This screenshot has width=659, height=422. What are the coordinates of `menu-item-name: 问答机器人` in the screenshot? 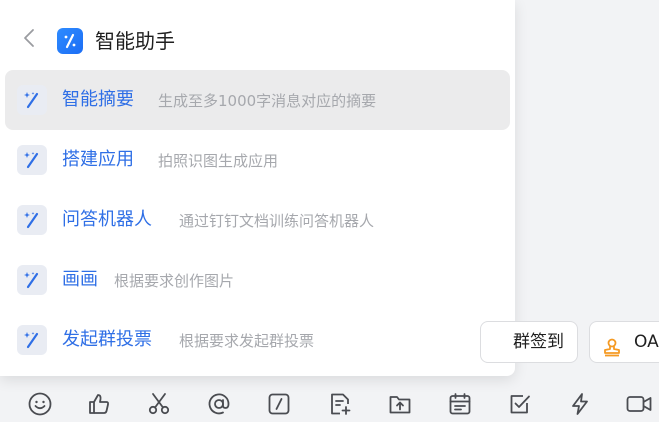 It's located at (107, 219).